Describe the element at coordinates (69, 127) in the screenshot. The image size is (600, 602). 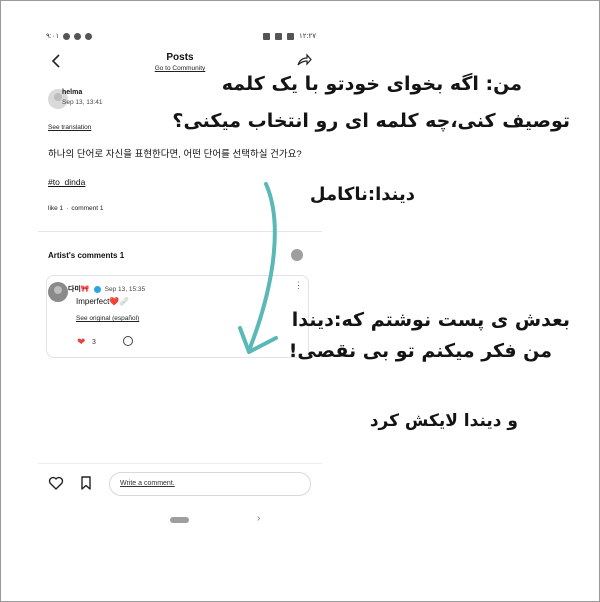
I see `see-translation-link: See translation` at that location.